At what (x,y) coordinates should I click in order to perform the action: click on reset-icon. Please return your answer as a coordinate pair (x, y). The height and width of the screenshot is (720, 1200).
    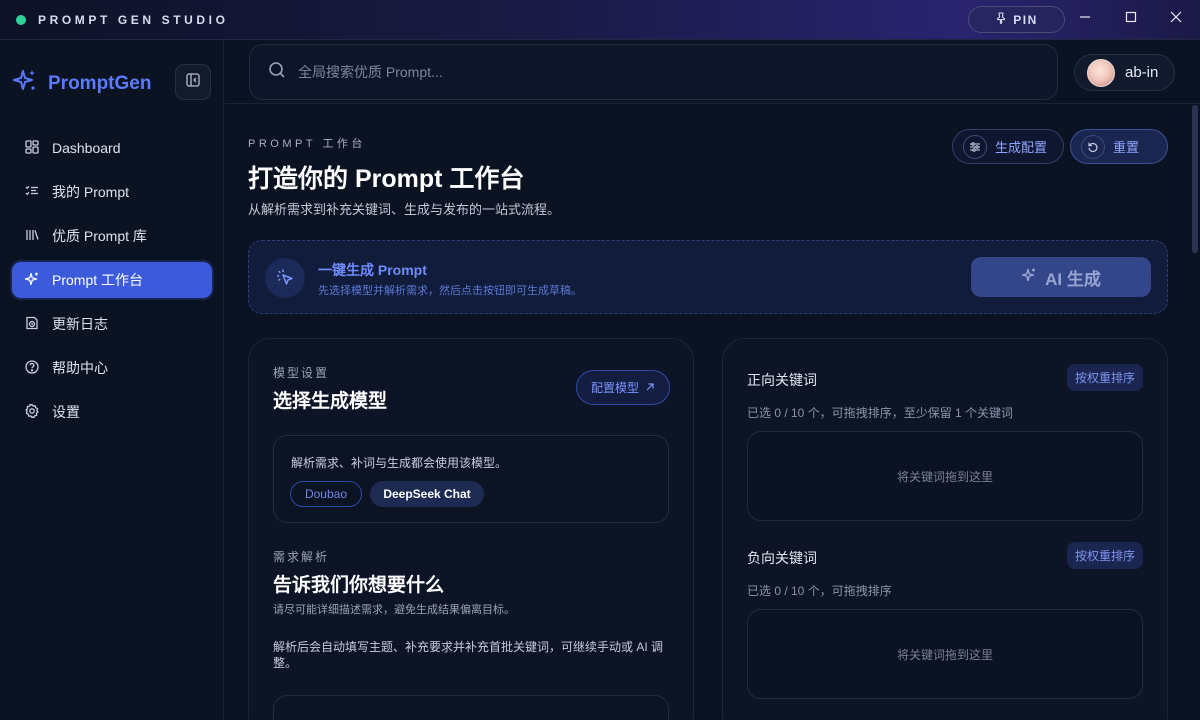
    Looking at the image, I should click on (1093, 146).